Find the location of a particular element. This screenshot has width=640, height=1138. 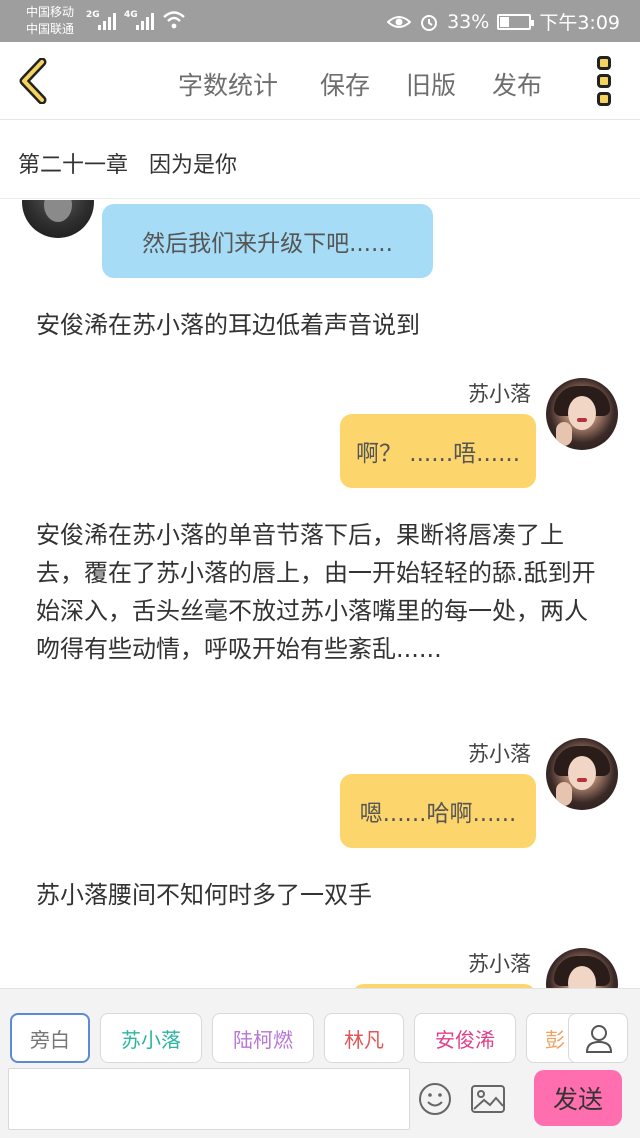

eye-icon is located at coordinates (399, 21).